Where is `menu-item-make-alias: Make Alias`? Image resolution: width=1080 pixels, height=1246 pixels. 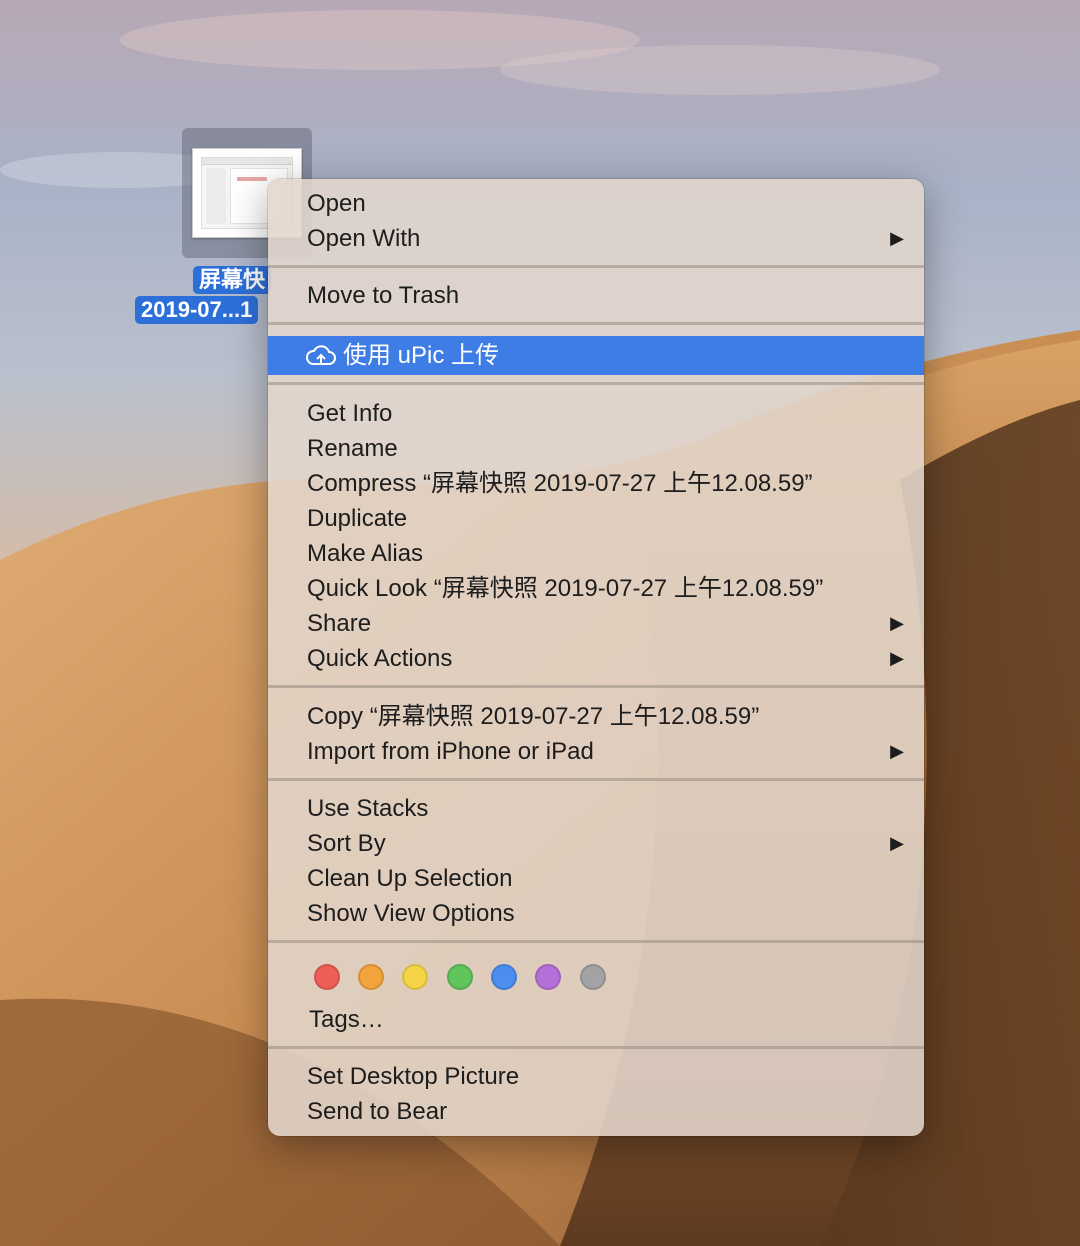 menu-item-make-alias: Make Alias is located at coordinates (596, 553).